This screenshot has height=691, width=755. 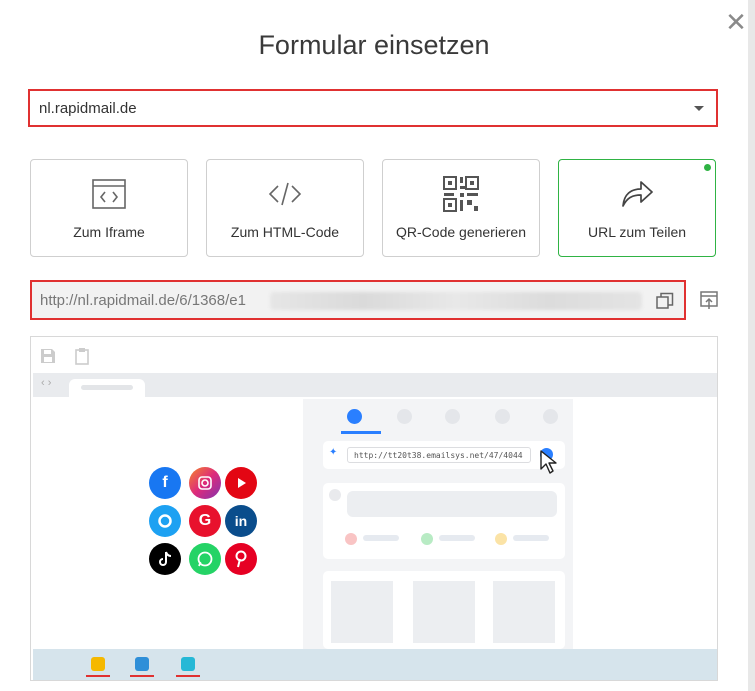 What do you see at coordinates (439, 455) in the screenshot?
I see `preview-url-text: http://tt20t38.emailsys.net/47/4044` at bounding box center [439, 455].